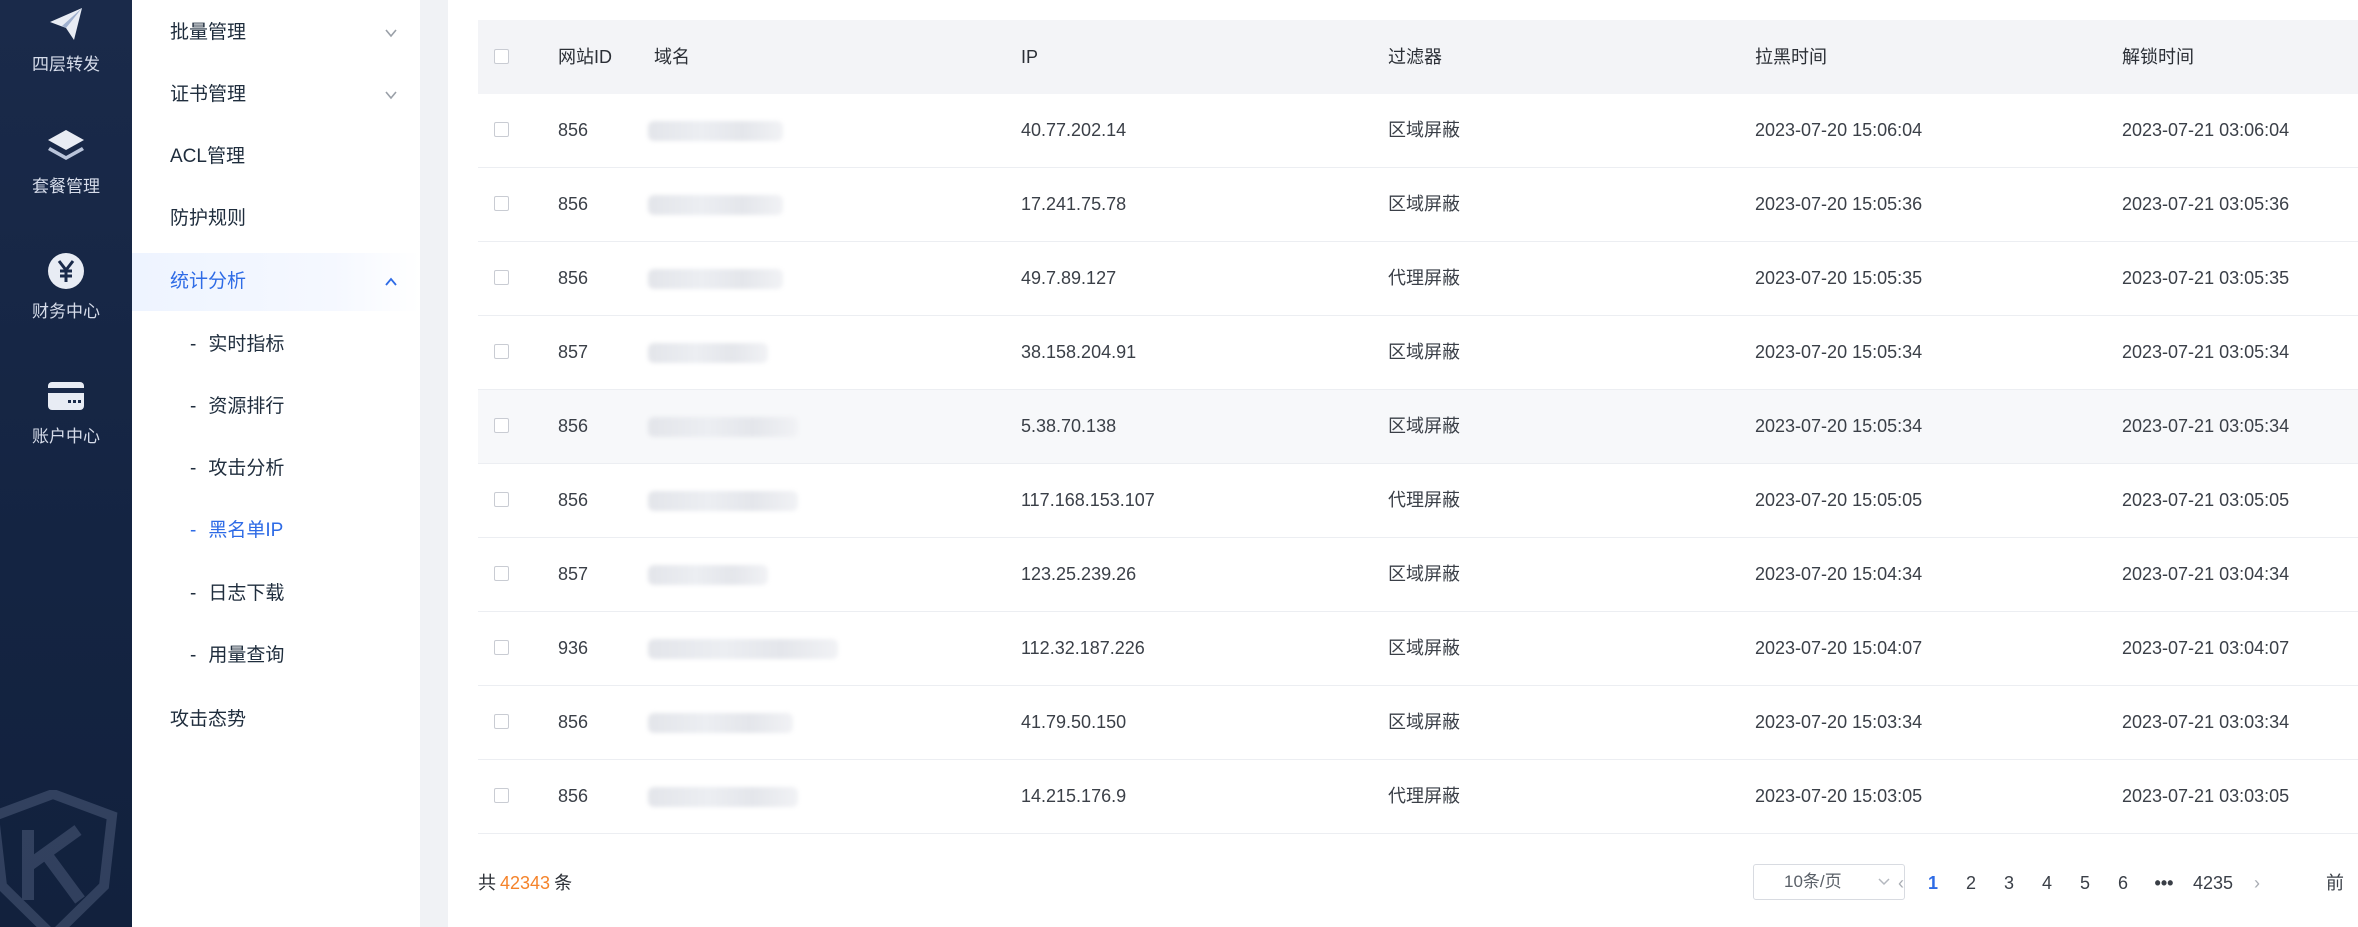 The height and width of the screenshot is (927, 2358). I want to click on rail-item-finance: 财务中心, so click(66, 286).